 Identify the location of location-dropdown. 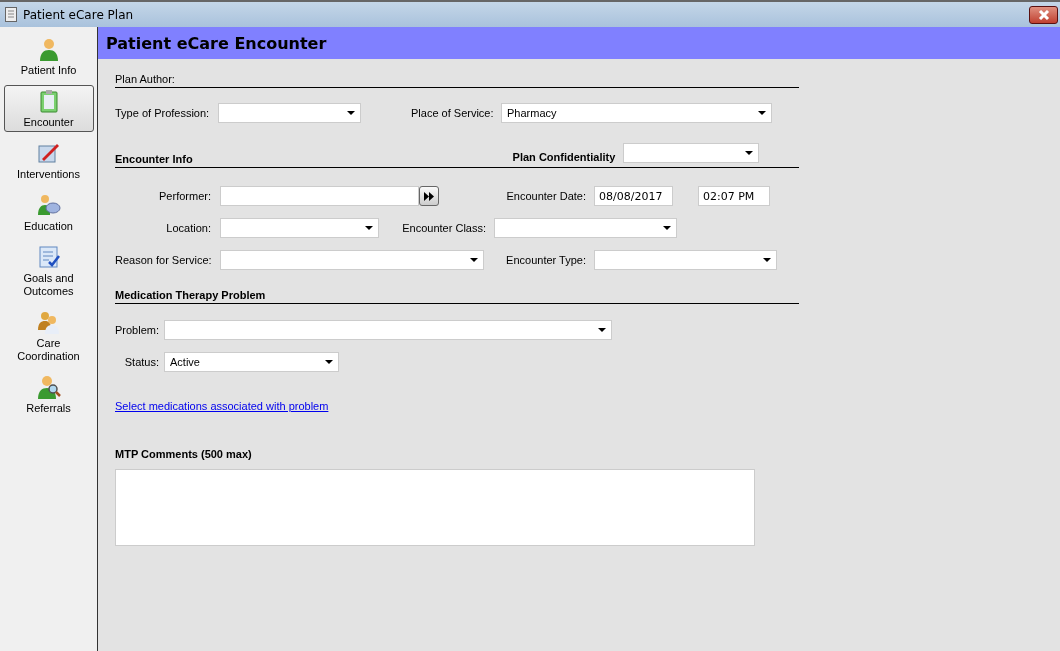
(299, 228).